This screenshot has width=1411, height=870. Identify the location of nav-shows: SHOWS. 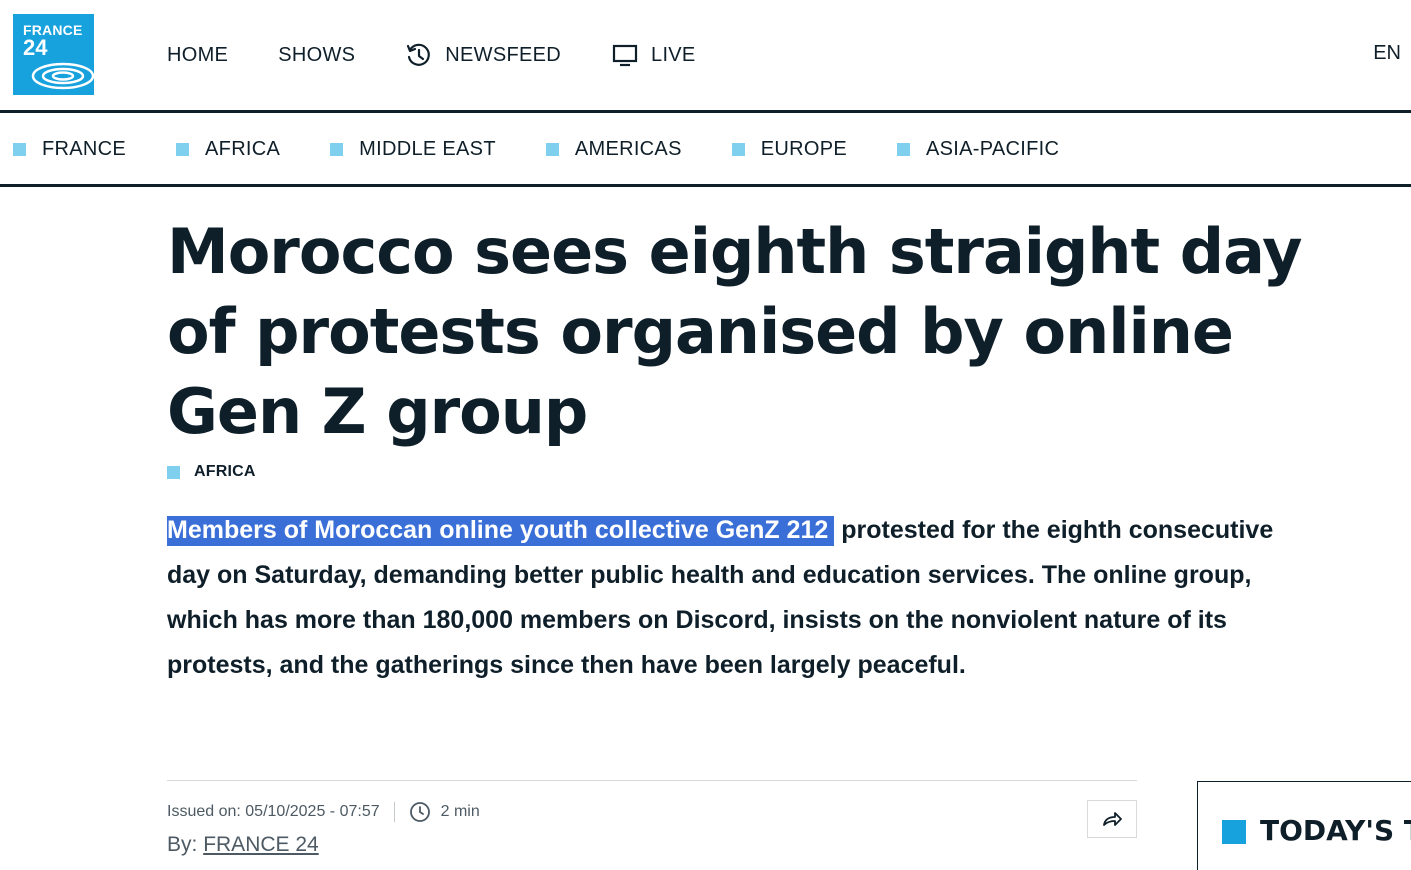
(316, 55).